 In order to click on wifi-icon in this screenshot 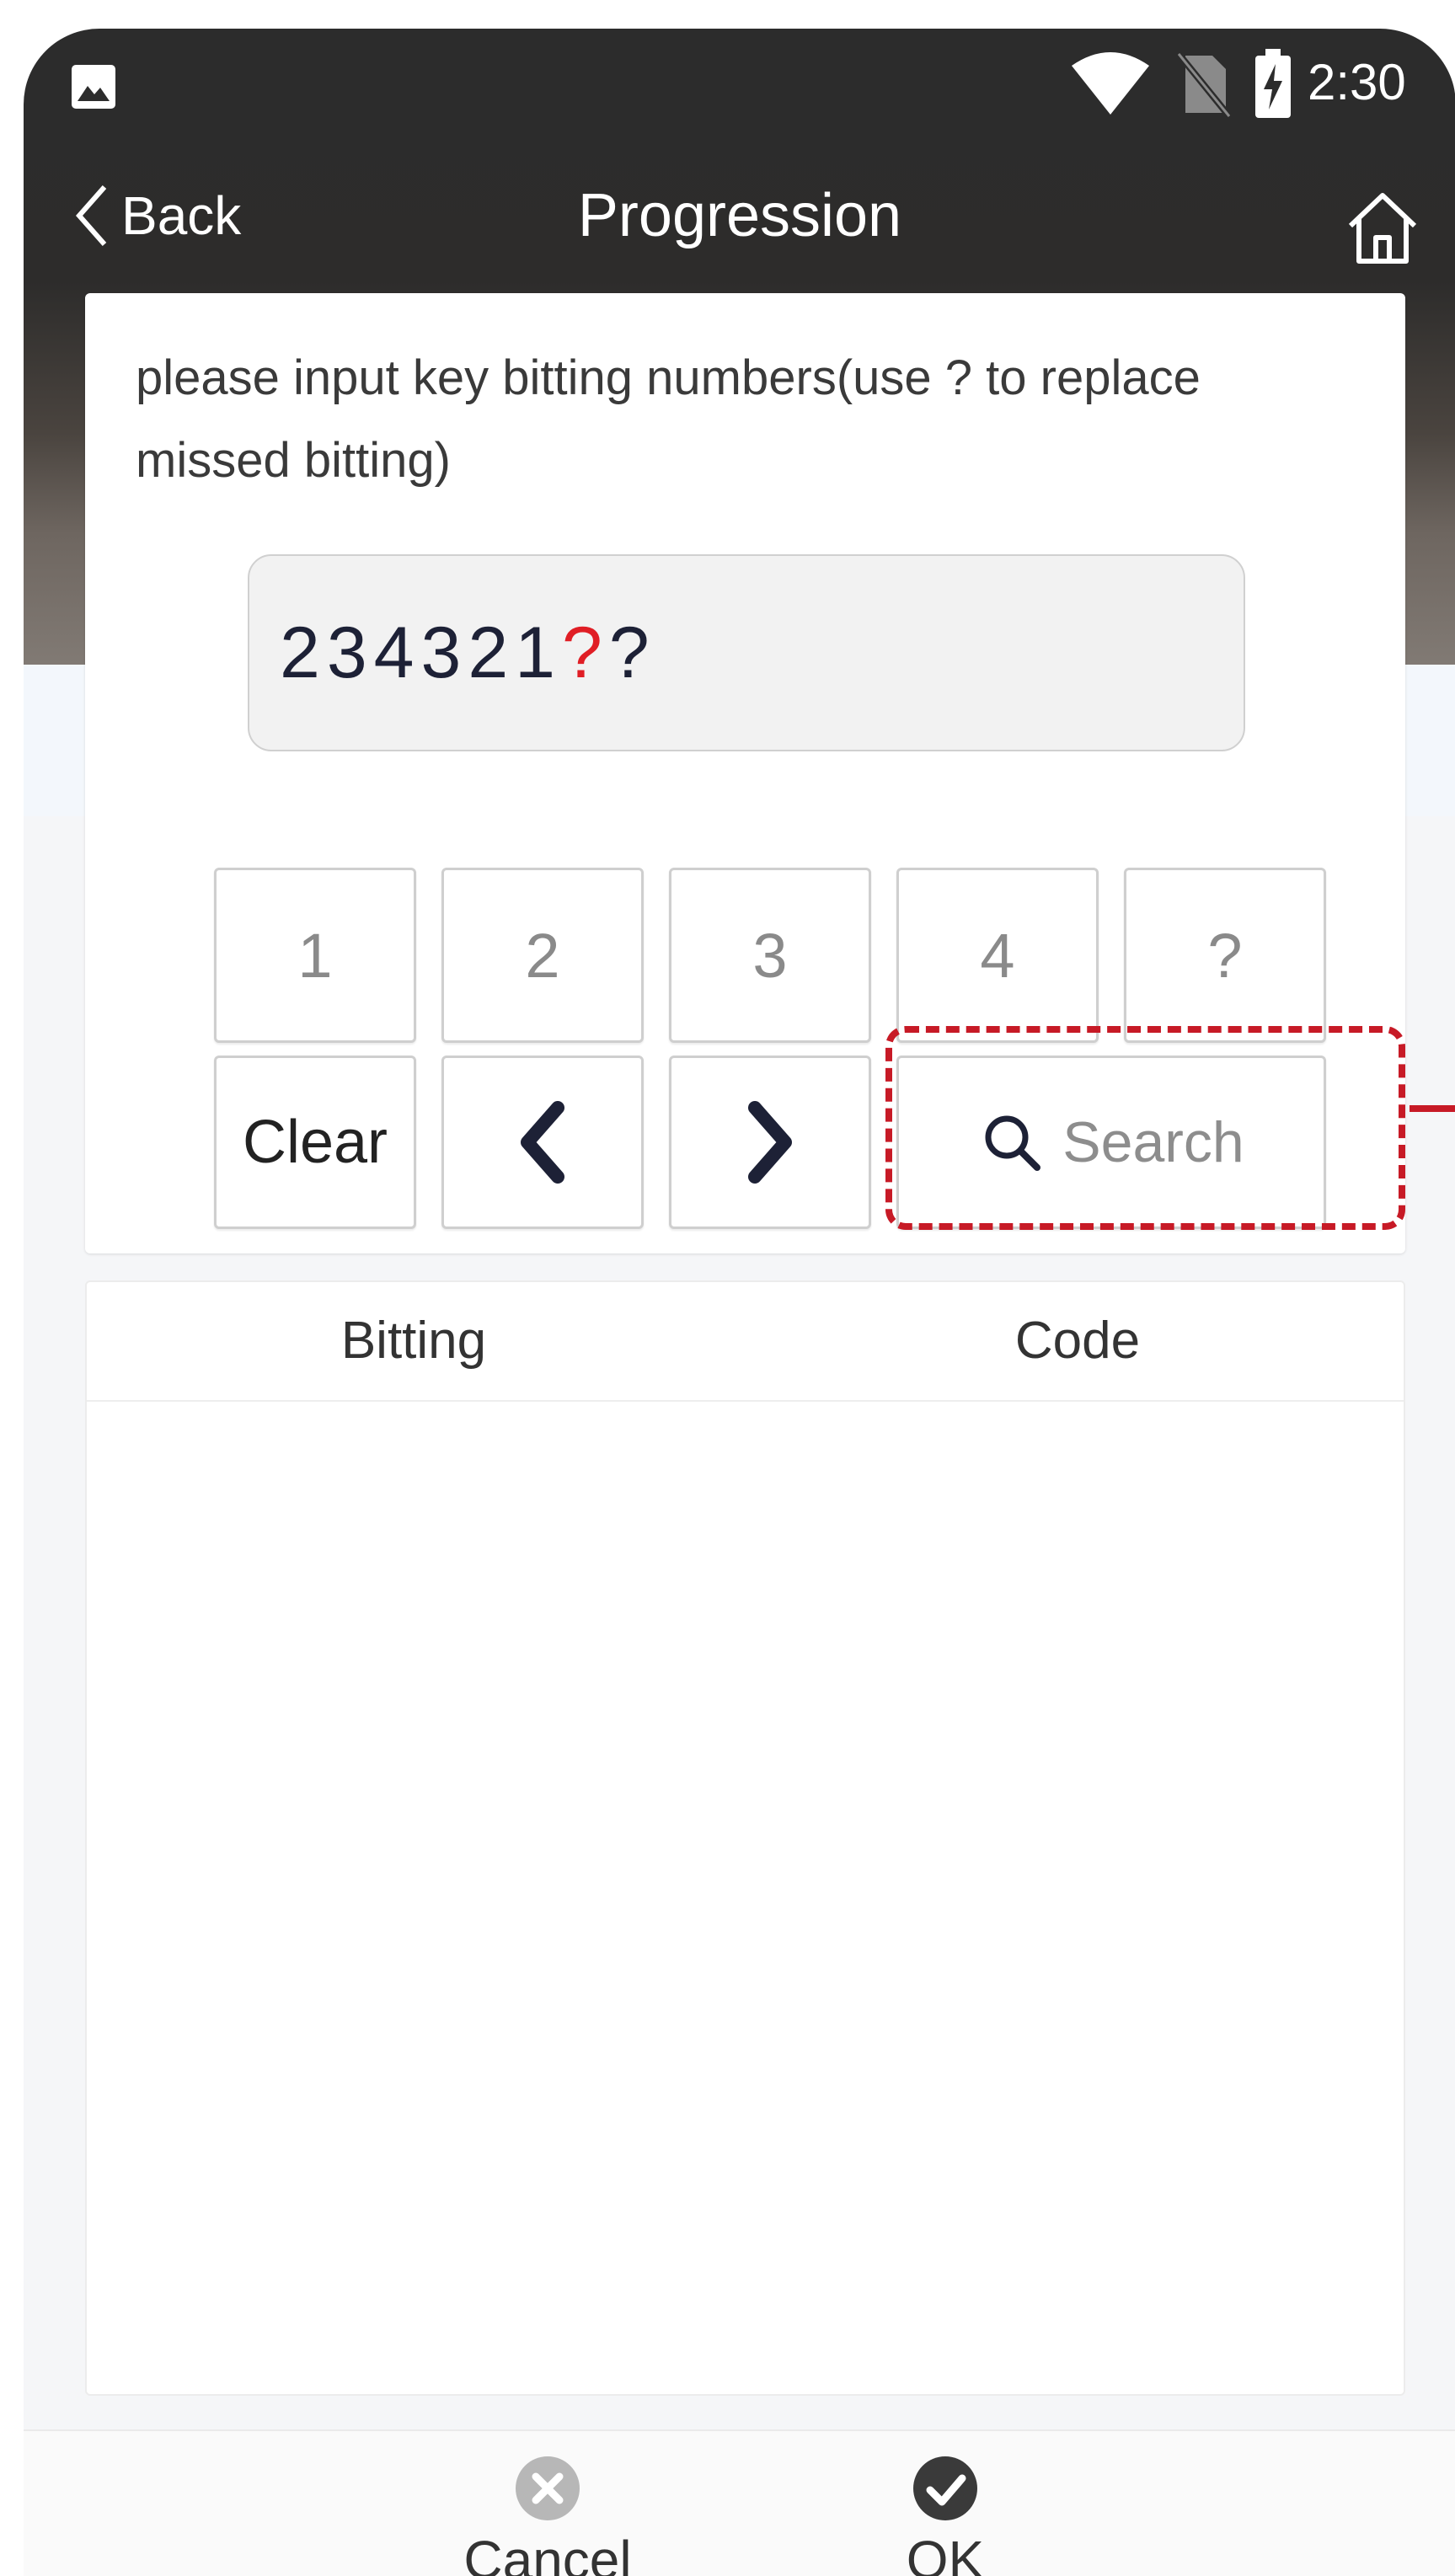, I will do `click(1110, 83)`.